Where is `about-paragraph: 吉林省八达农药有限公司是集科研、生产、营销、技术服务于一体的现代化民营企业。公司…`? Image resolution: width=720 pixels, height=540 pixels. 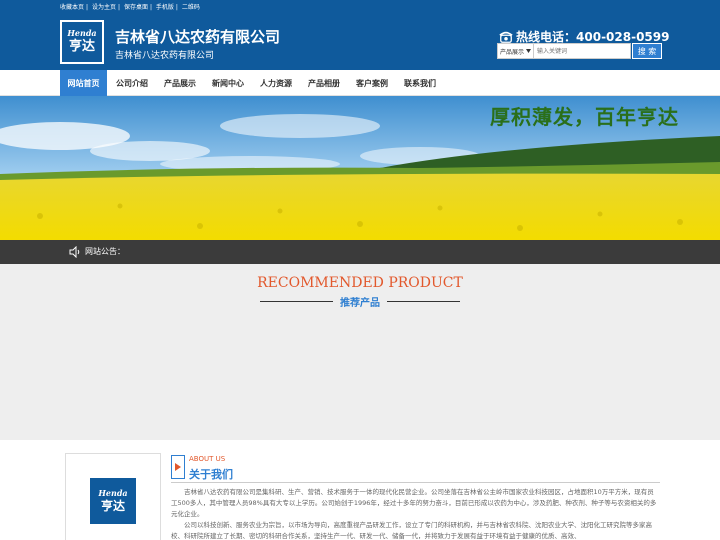
about-paragraph: 吉林省八达农药有限公司是集科研、生产、营销、技术服务于一体的现代化民营企业。公司… is located at coordinates (414, 503).